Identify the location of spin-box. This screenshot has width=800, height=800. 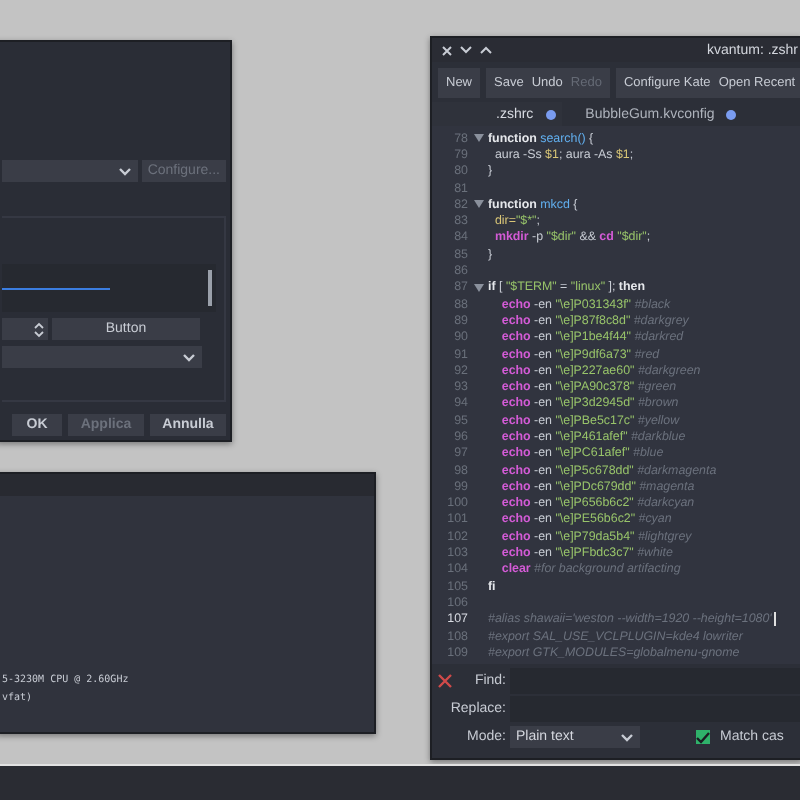
(25, 329).